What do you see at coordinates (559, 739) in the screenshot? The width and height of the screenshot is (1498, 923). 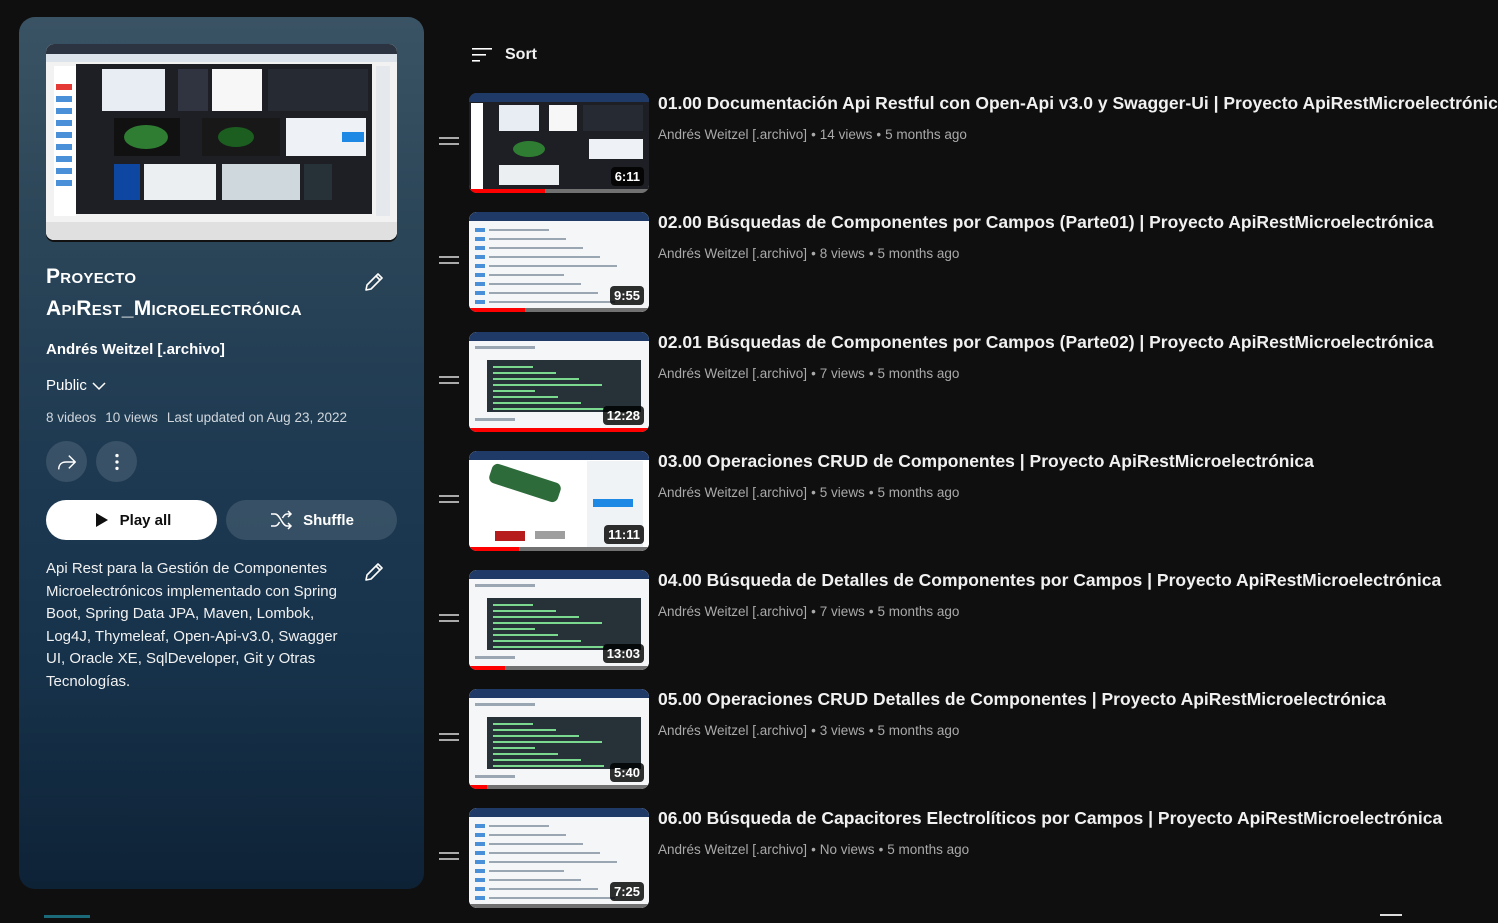 I see `video-thumbnail: 5:40` at bounding box center [559, 739].